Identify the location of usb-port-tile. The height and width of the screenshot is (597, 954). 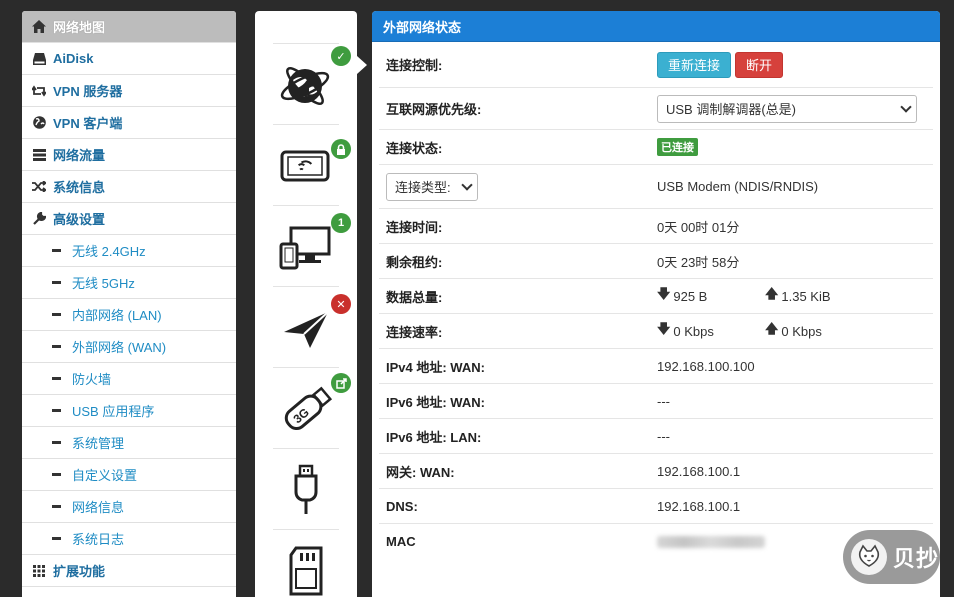
(306, 490).